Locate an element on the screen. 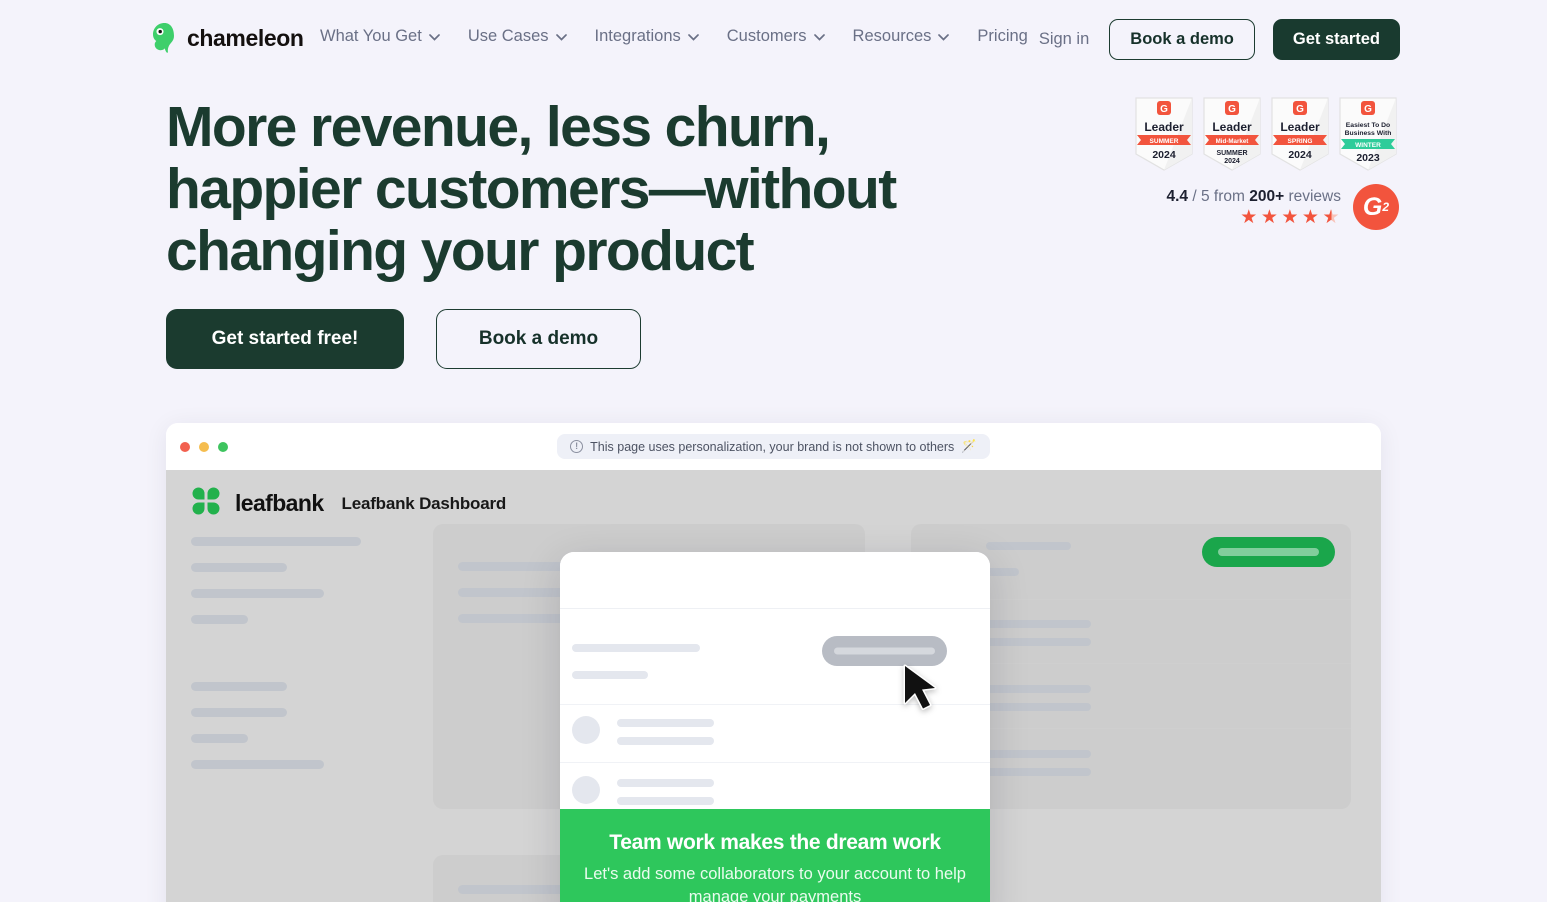  minimize-window-dot is located at coordinates (204, 446).